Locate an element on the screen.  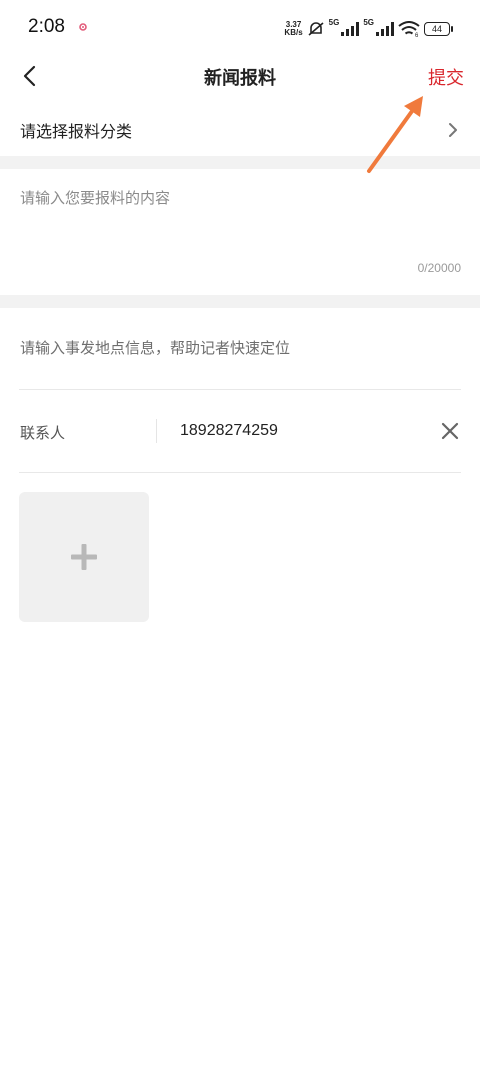
signal-icon is located at coordinates (350, 29).